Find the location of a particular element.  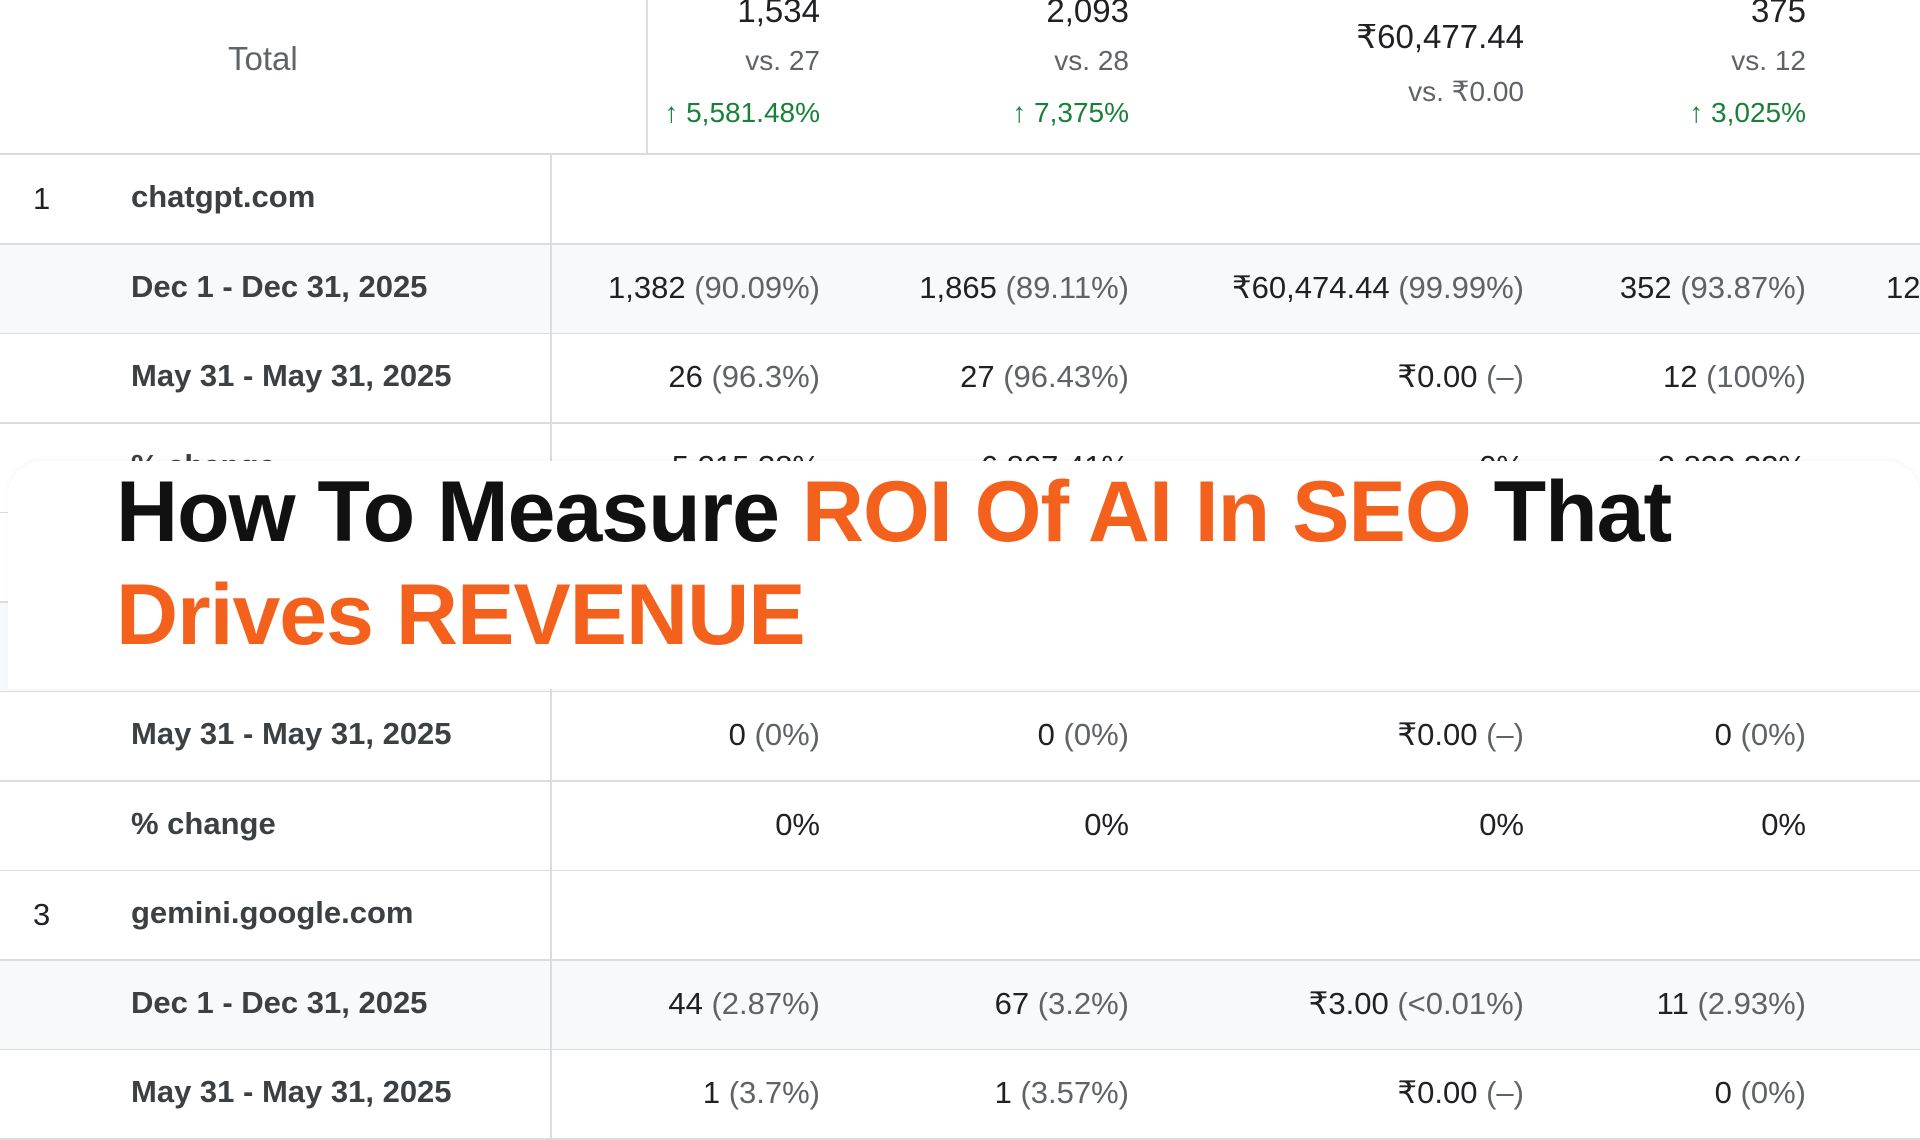

metric-cell: 12 (100%) is located at coordinates (1734, 377).